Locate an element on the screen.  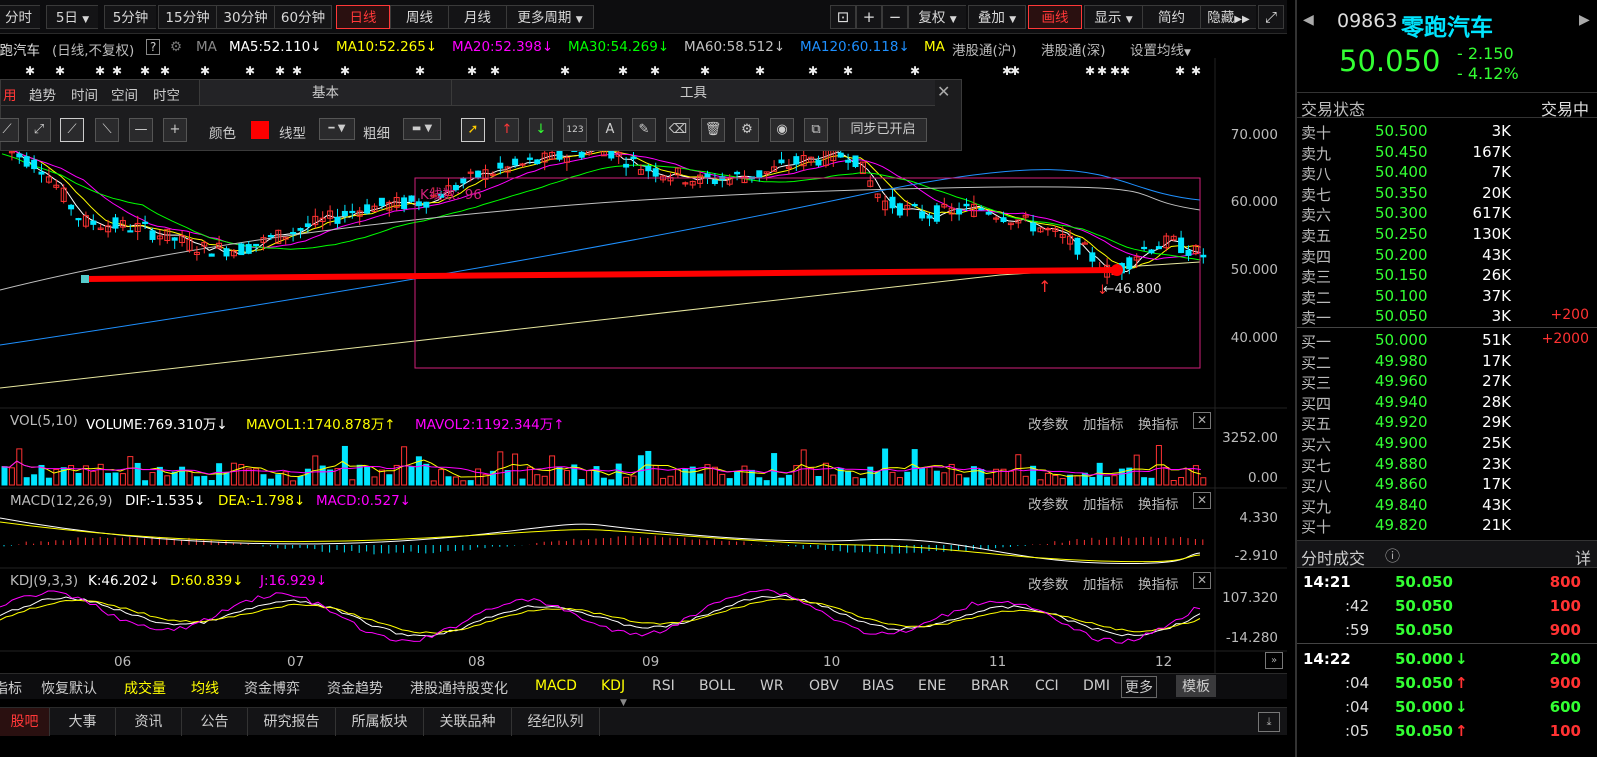
up-arrow-tool-icon: ↑ is located at coordinates (507, 130).